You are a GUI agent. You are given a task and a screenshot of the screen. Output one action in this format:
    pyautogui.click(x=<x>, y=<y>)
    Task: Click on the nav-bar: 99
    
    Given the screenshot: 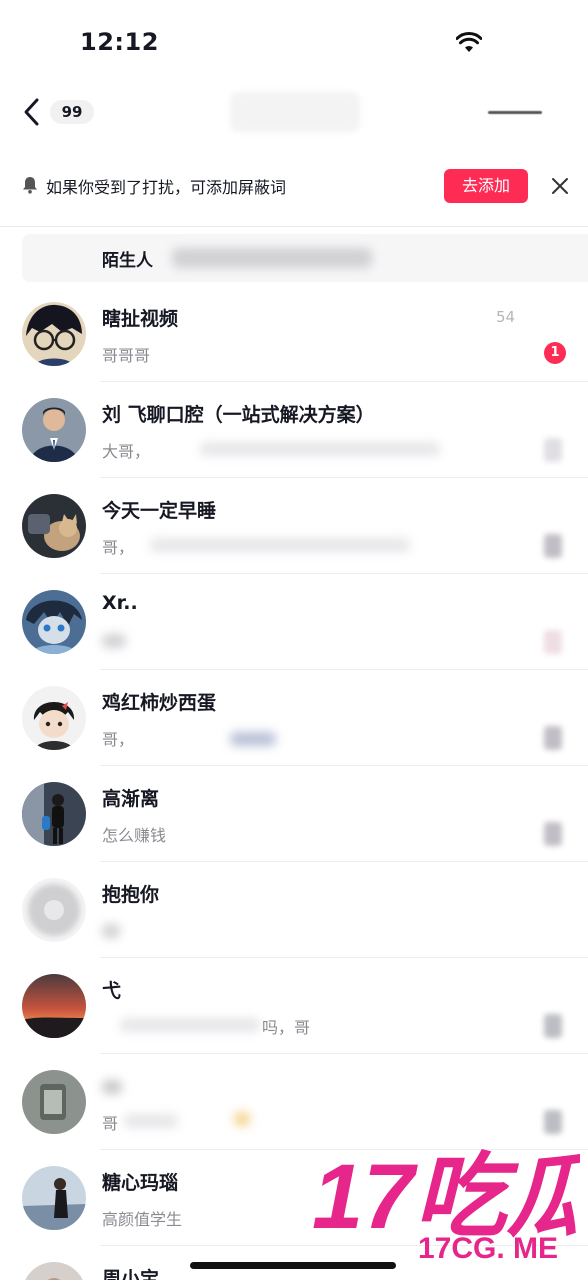 What is the action you would take?
    pyautogui.click(x=294, y=112)
    